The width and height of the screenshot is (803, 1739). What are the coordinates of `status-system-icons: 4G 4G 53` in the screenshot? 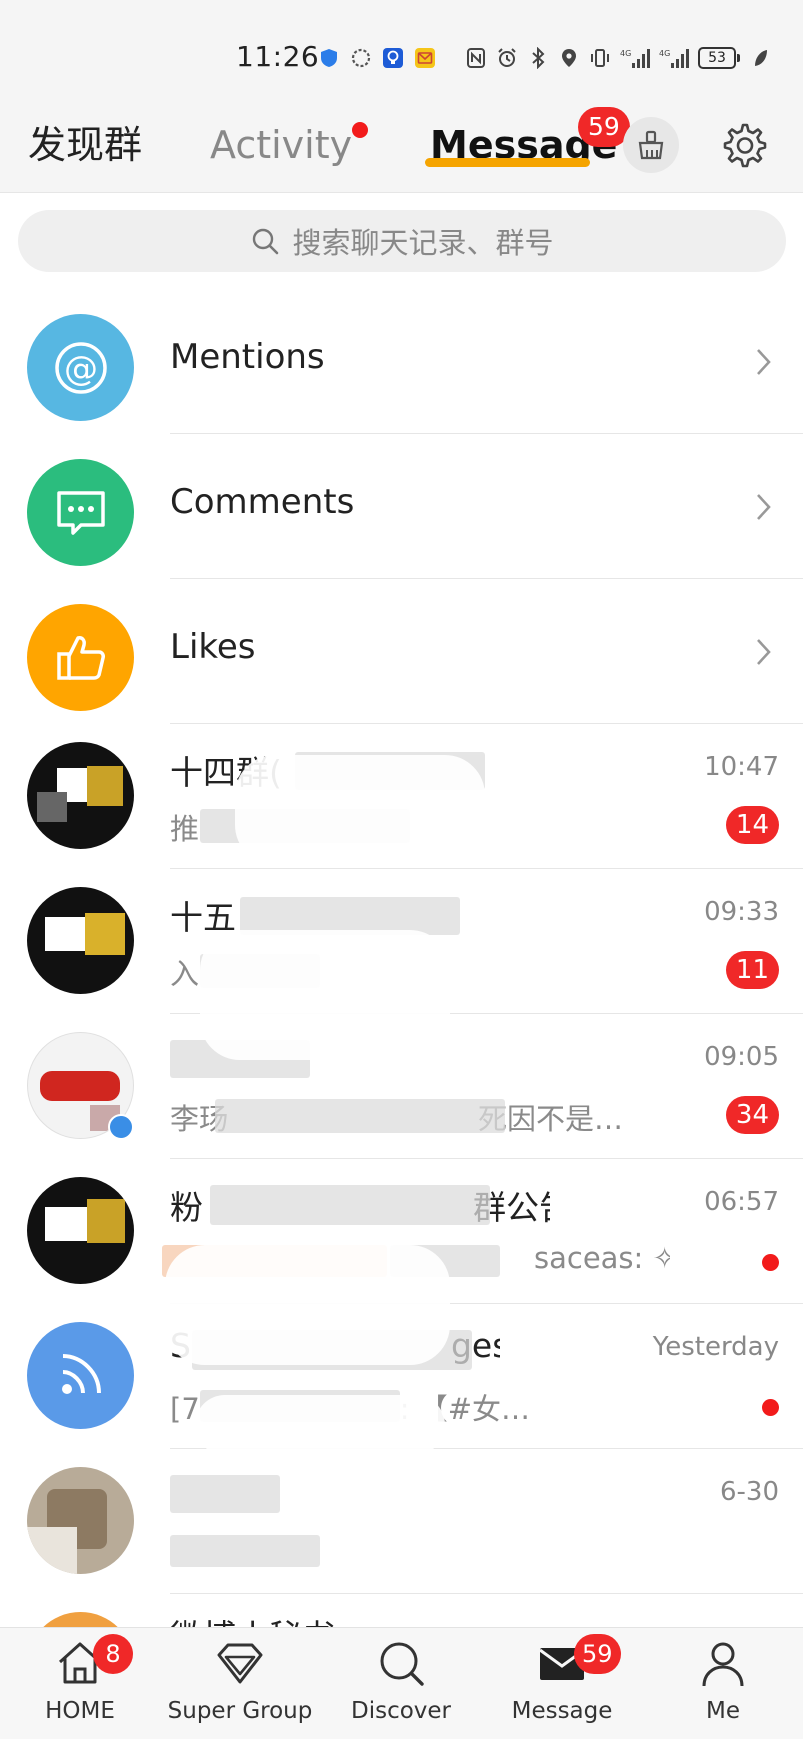 It's located at (618, 58).